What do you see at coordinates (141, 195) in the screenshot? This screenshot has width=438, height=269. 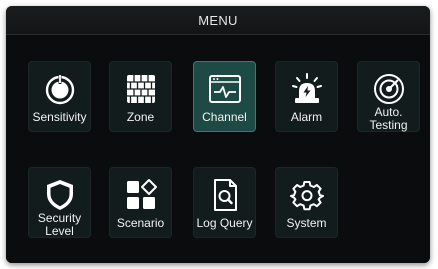 I see `scenario-blocks-icon` at bounding box center [141, 195].